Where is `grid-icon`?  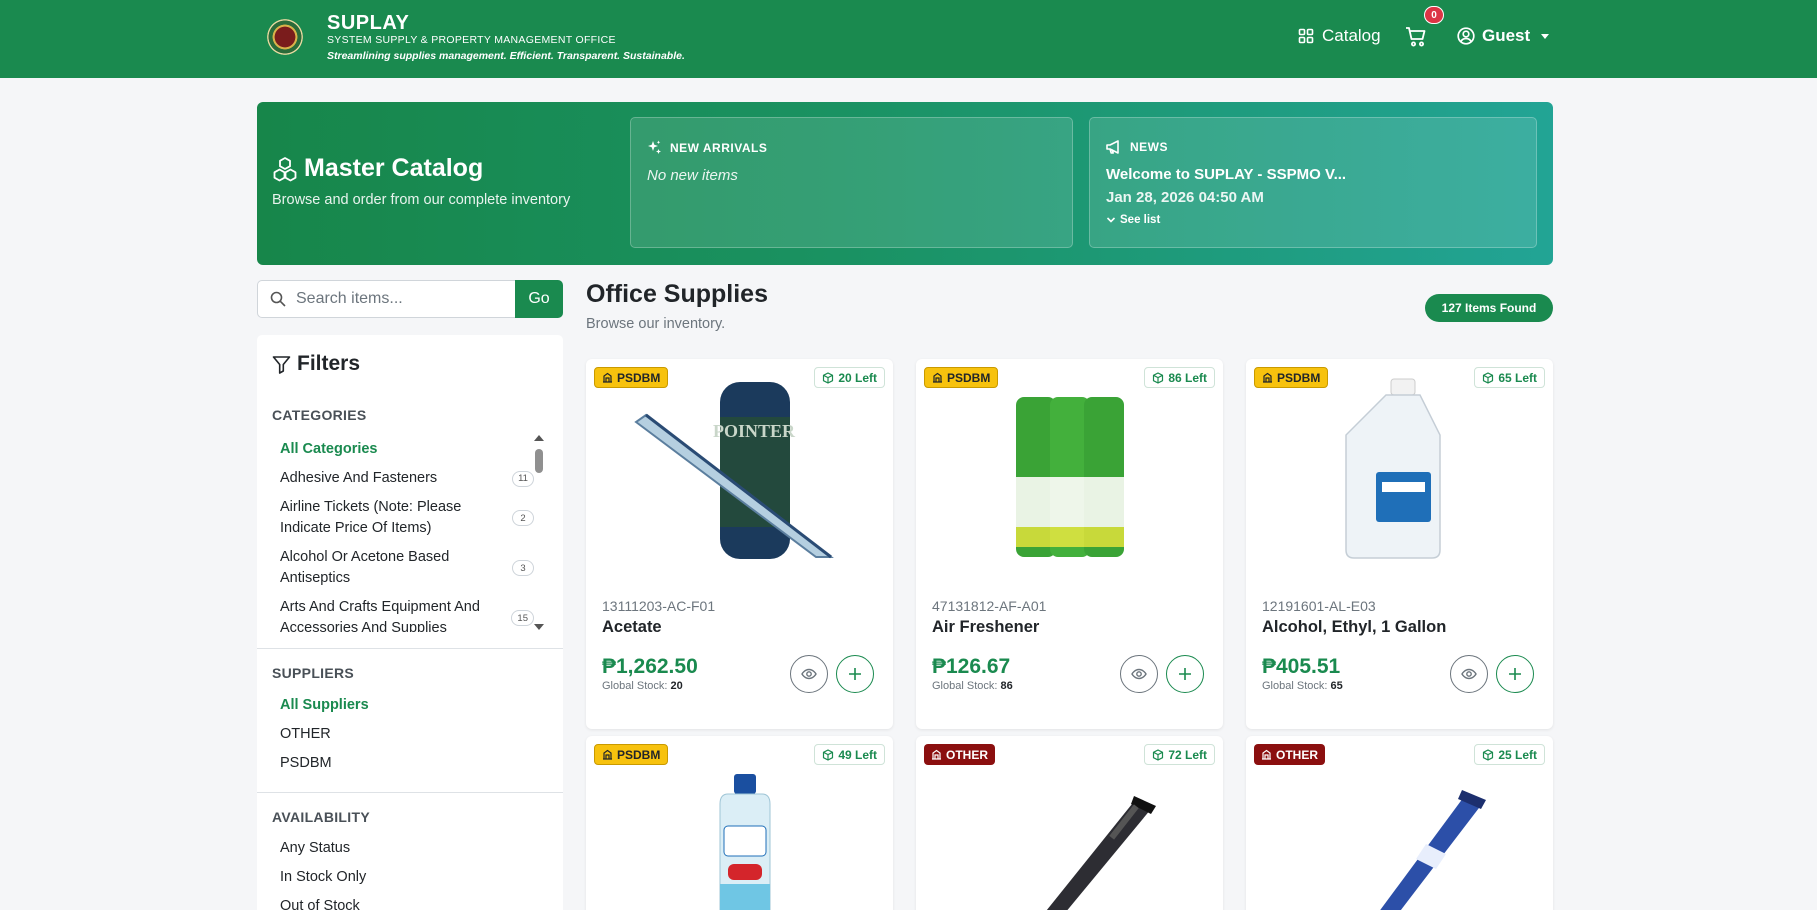
grid-icon is located at coordinates (1306, 36).